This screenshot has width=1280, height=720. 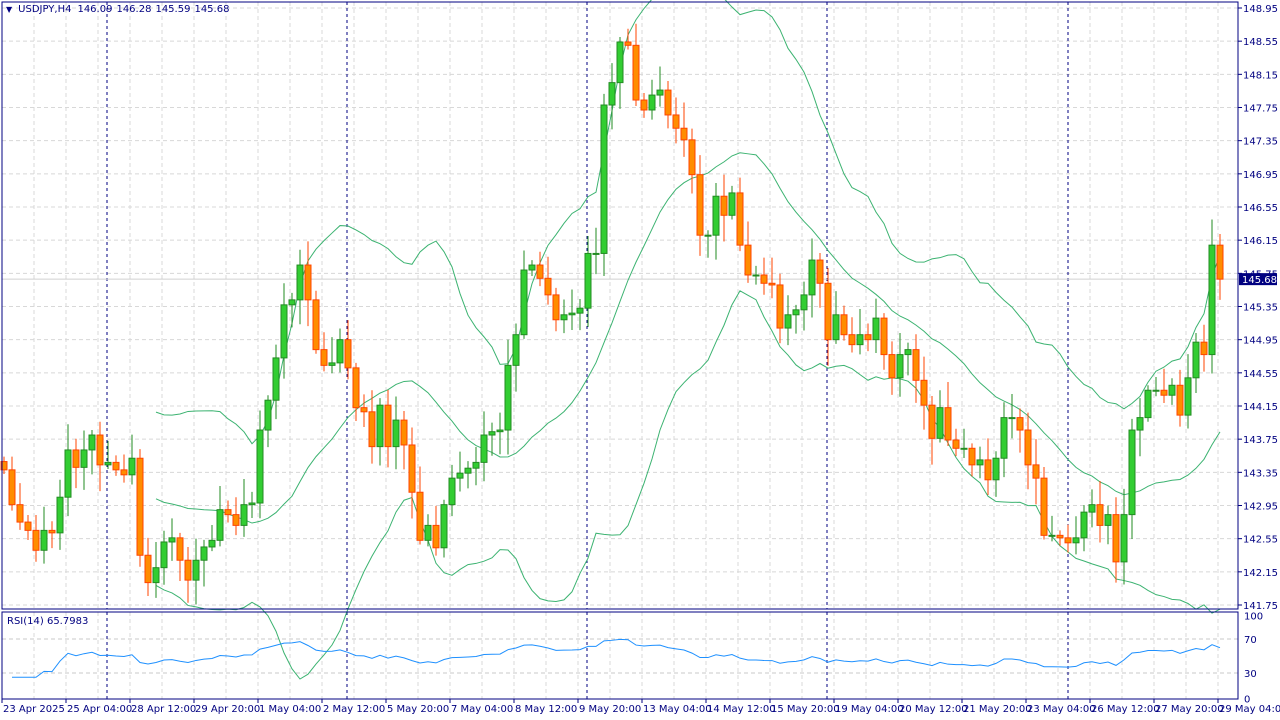 What do you see at coordinates (45, 9) in the screenshot?
I see `symbol-label: USDJPY,H4` at bounding box center [45, 9].